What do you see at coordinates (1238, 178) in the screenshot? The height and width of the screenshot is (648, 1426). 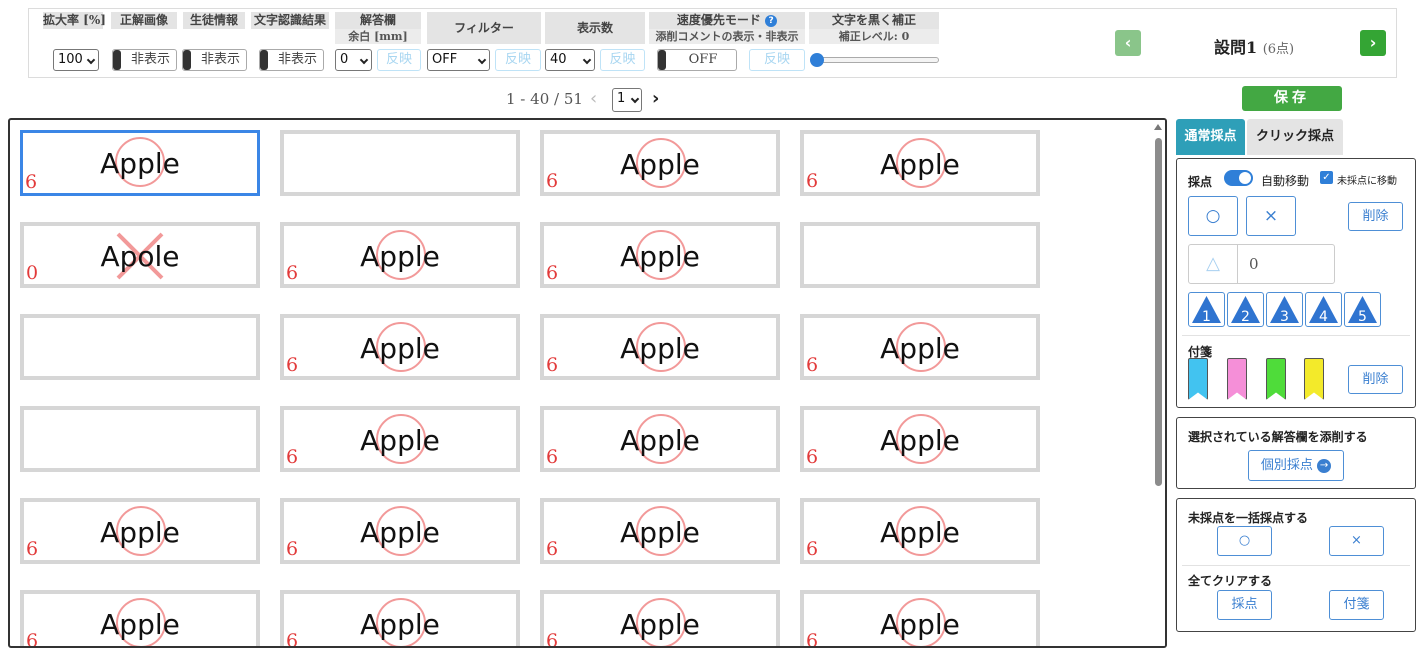 I see `auto-move-switch` at bounding box center [1238, 178].